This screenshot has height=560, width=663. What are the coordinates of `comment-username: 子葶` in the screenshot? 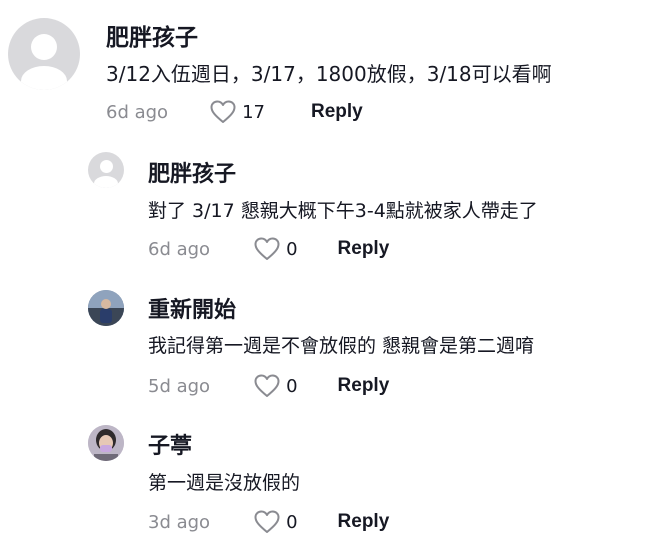 It's located at (170, 444).